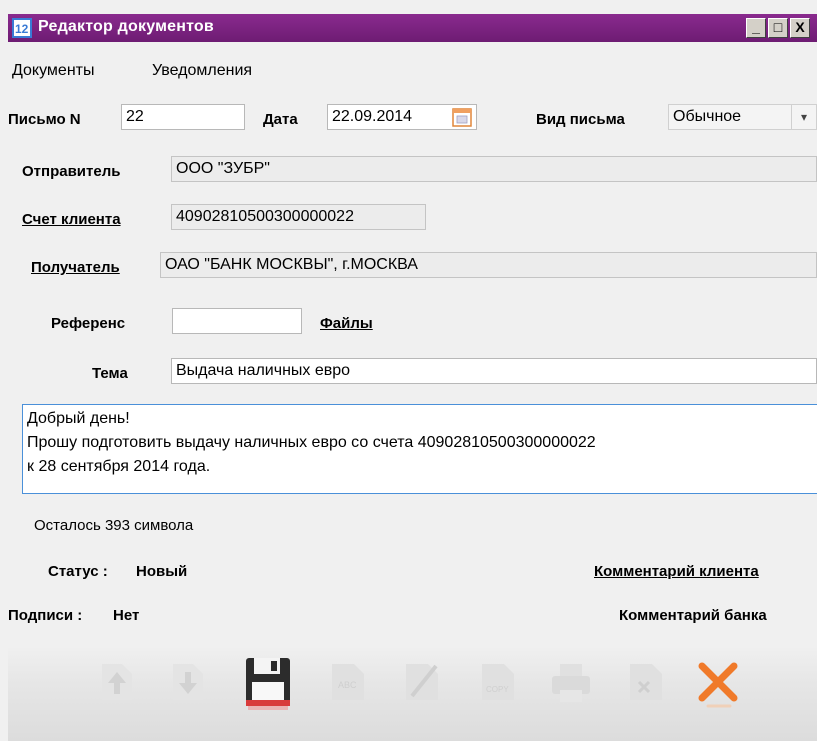 The image size is (817, 741). I want to click on close-icon, so click(719, 682).